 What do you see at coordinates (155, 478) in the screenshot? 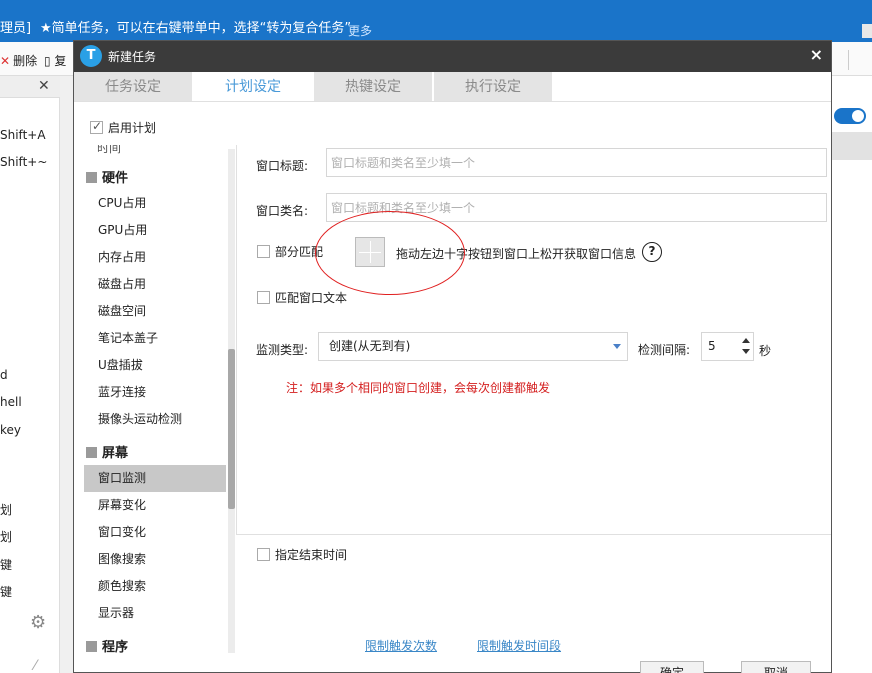
I see `list-item-selected: 窗口监测` at bounding box center [155, 478].